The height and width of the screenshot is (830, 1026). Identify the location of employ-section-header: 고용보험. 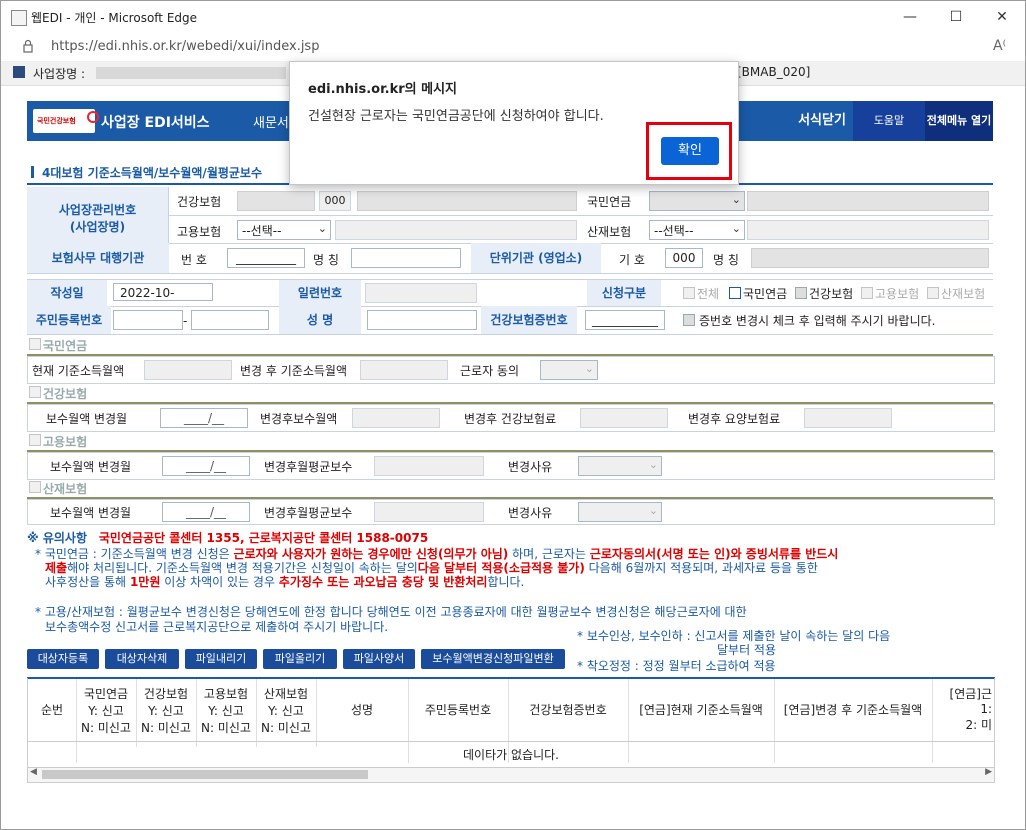
(510, 440).